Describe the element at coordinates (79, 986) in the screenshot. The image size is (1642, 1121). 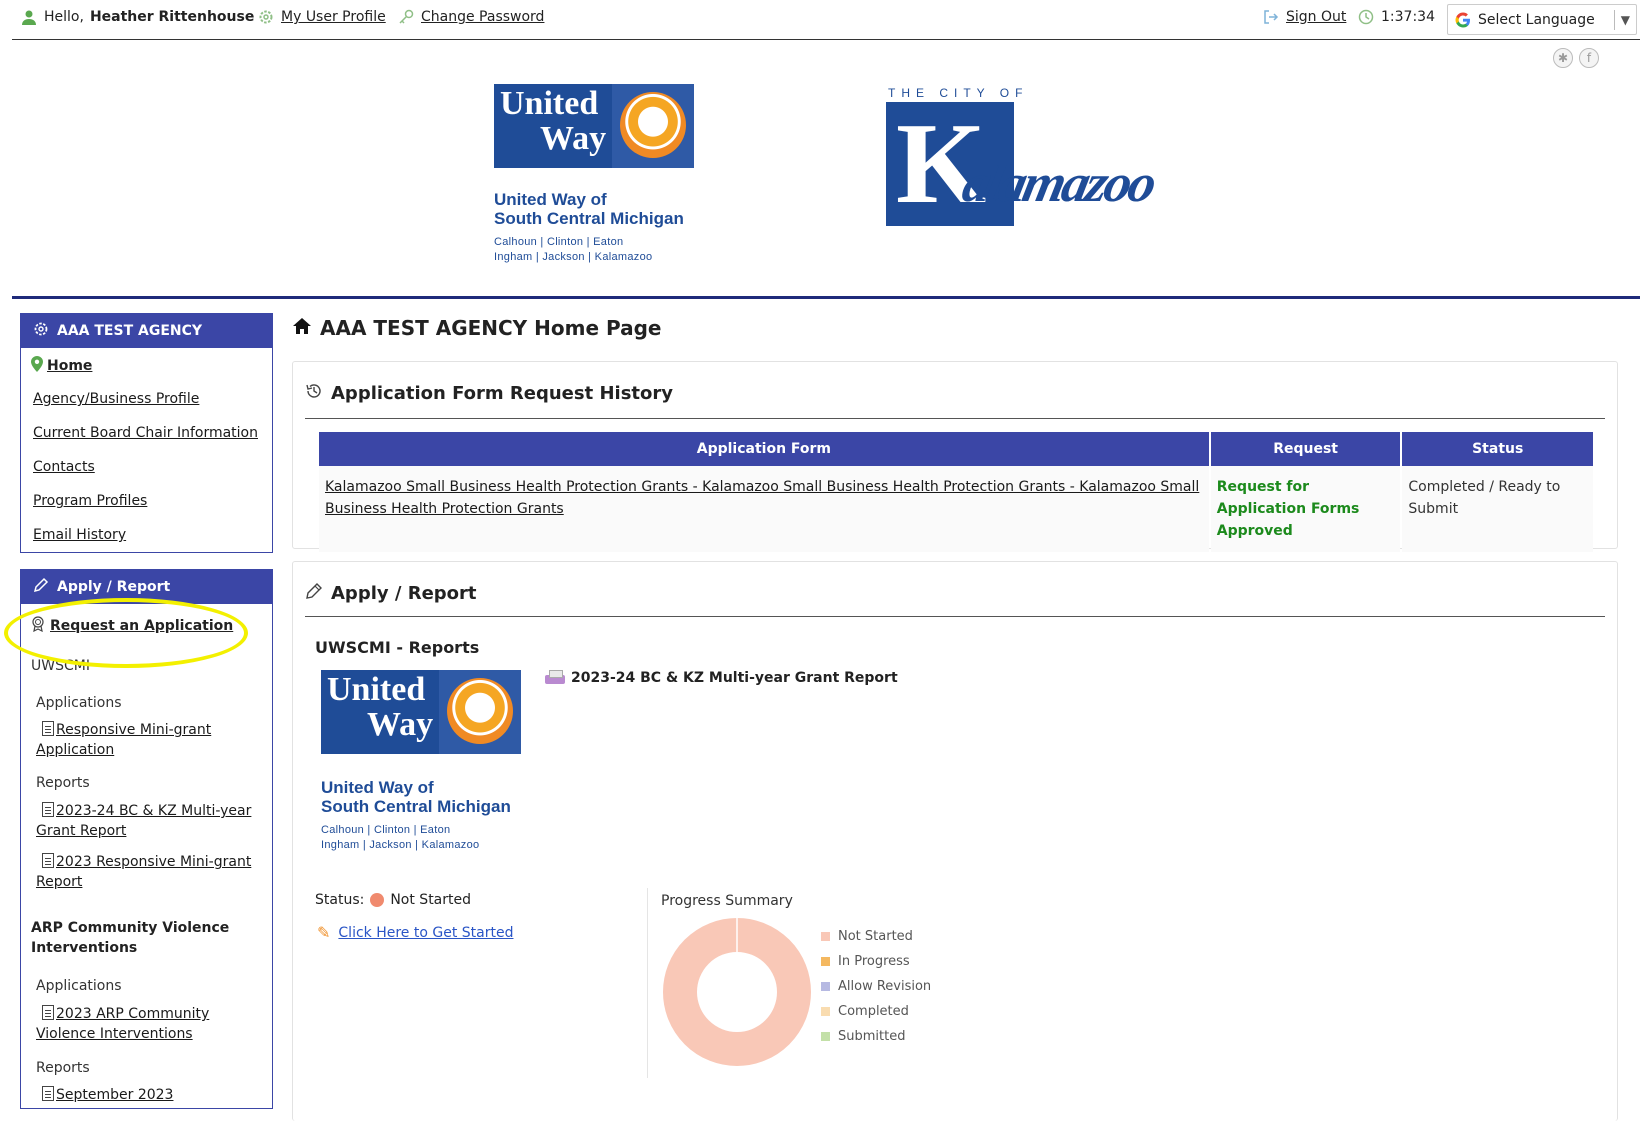
I see `org2-applications-heading: Applications` at that location.